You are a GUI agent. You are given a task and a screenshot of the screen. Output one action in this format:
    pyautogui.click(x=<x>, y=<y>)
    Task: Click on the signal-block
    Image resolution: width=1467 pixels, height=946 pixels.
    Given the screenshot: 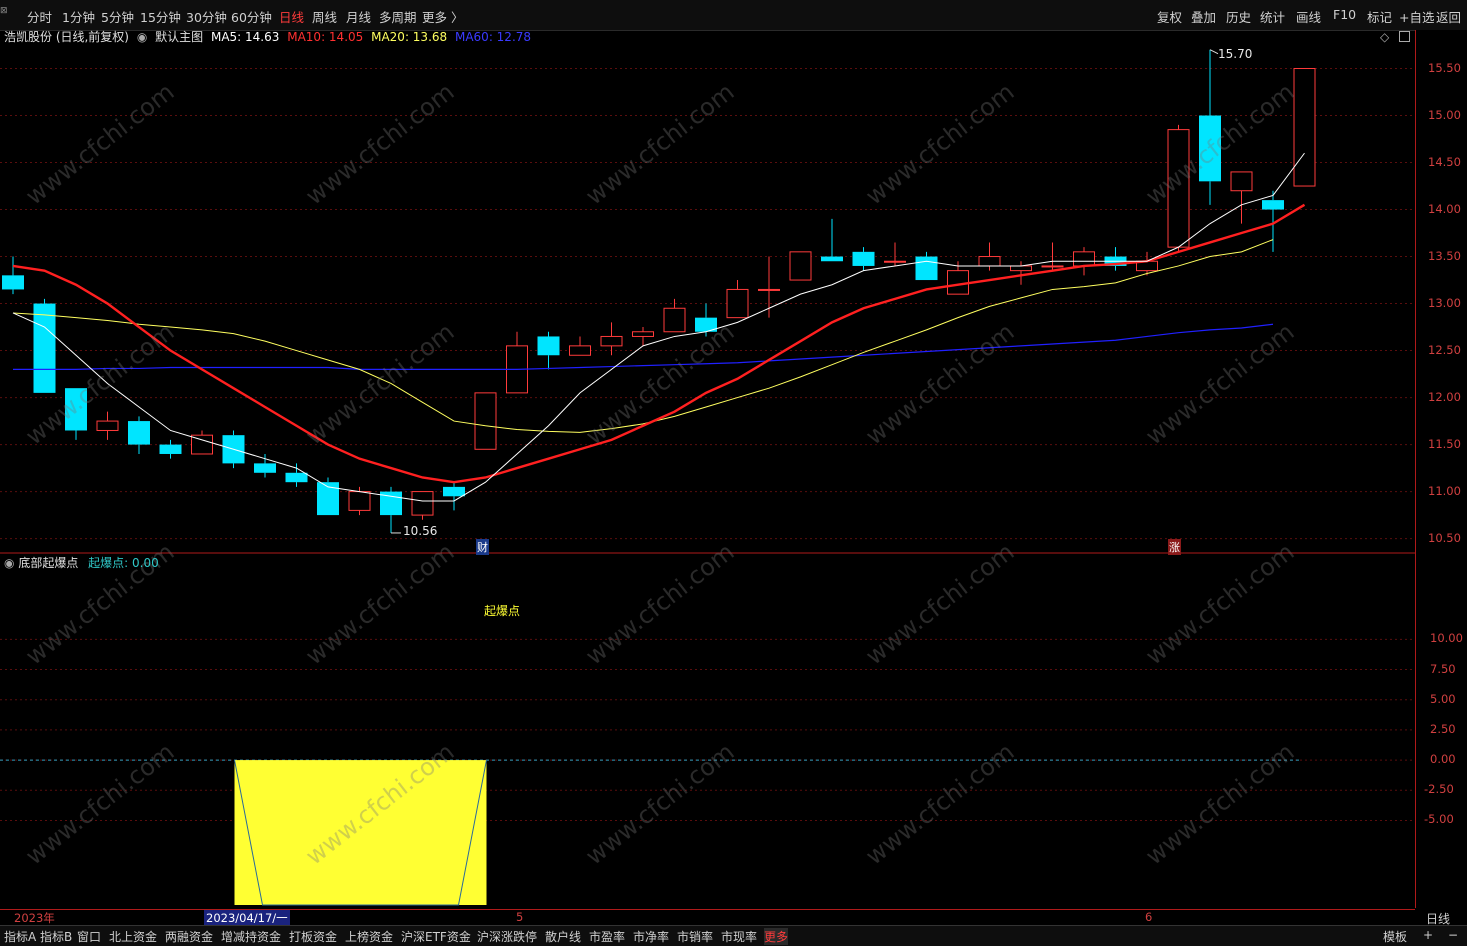 What is the action you would take?
    pyautogui.click(x=360, y=832)
    